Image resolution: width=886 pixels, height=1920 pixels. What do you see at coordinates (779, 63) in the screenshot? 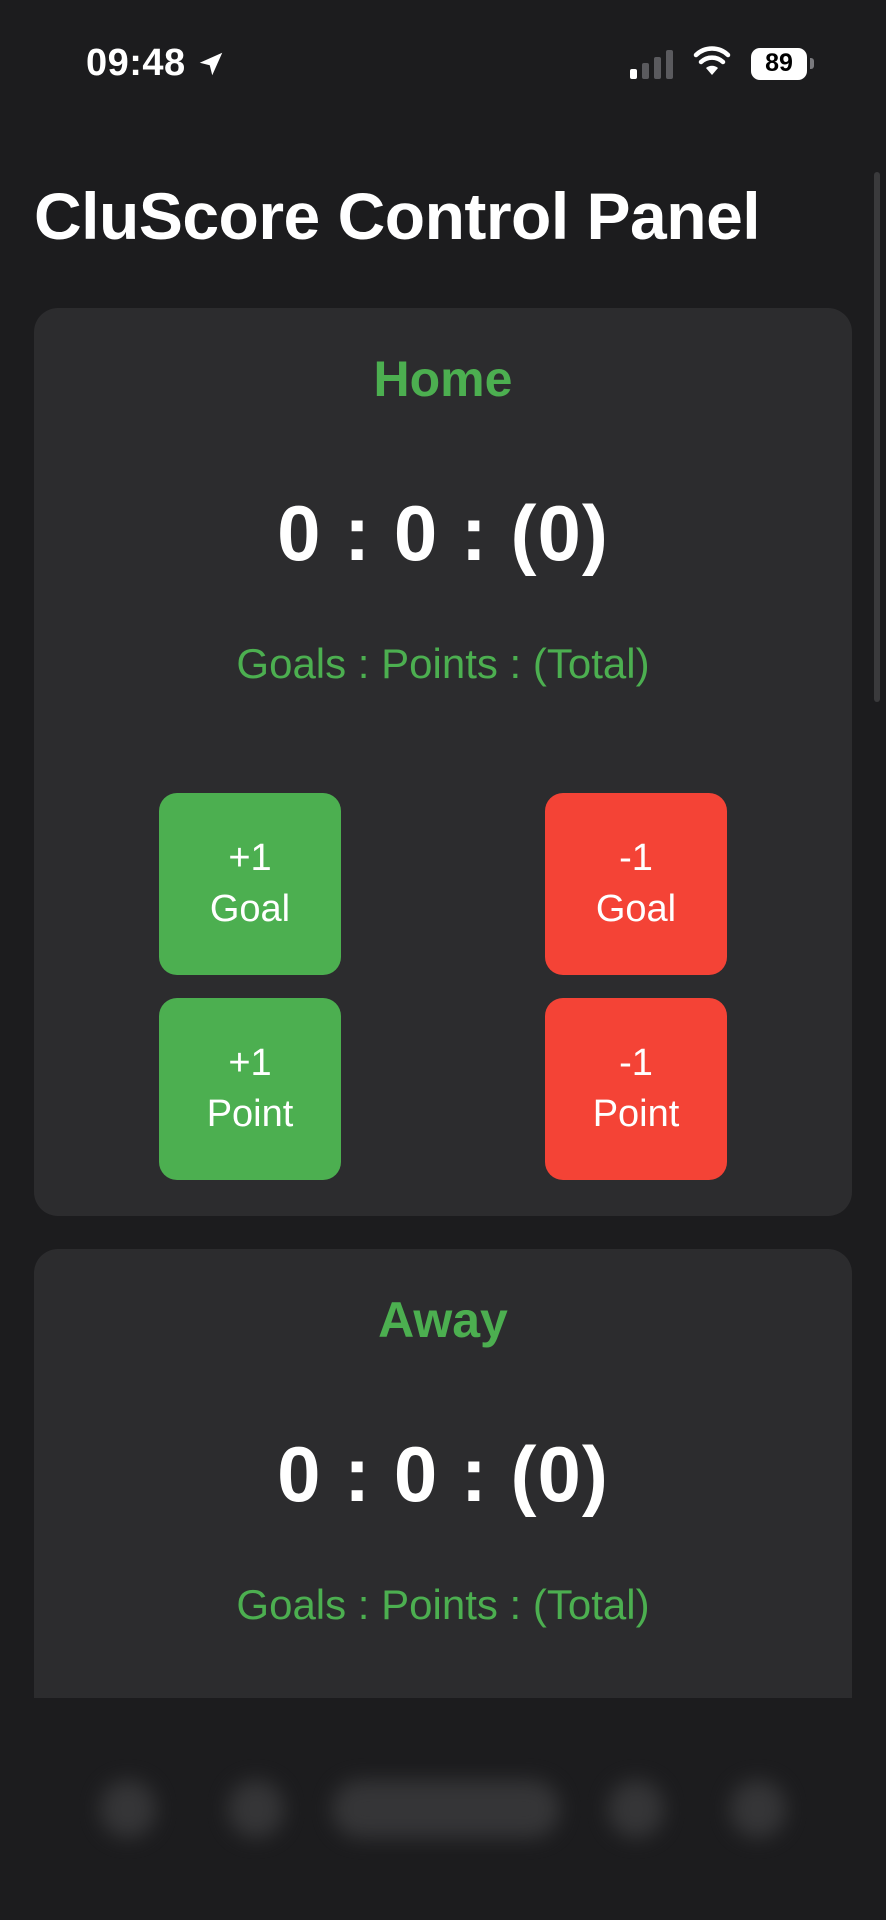
I see `battery-level: 89` at bounding box center [779, 63].